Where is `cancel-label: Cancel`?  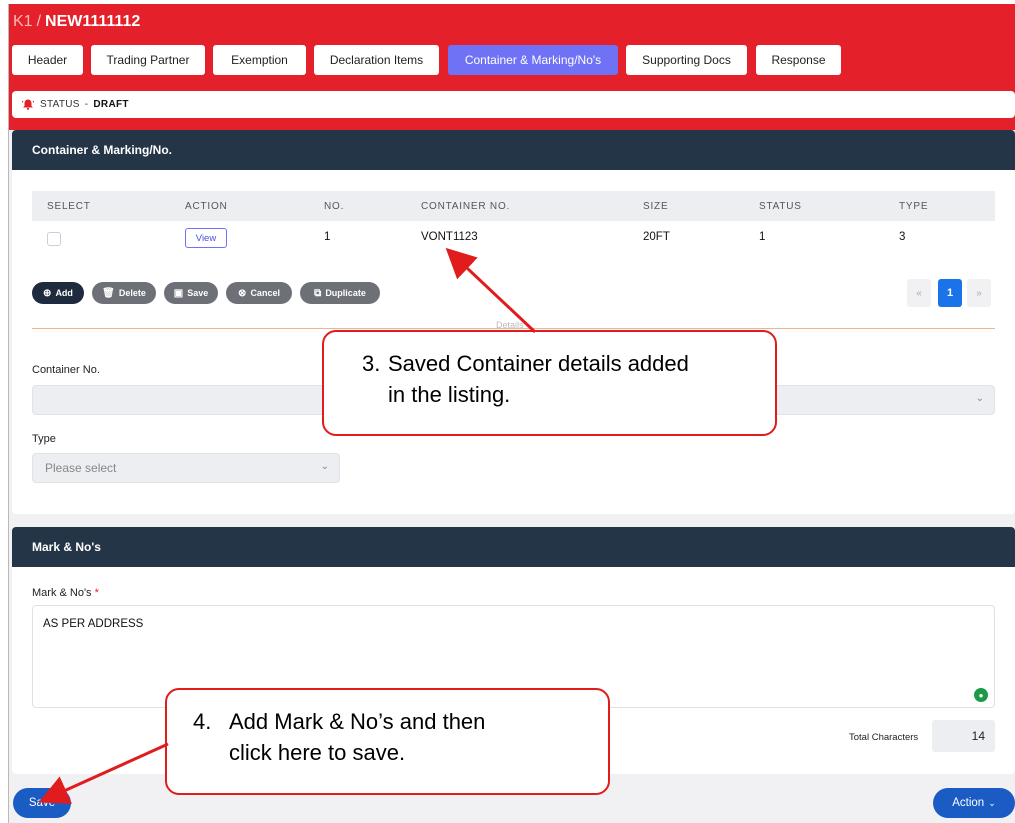 cancel-label: Cancel is located at coordinates (265, 293).